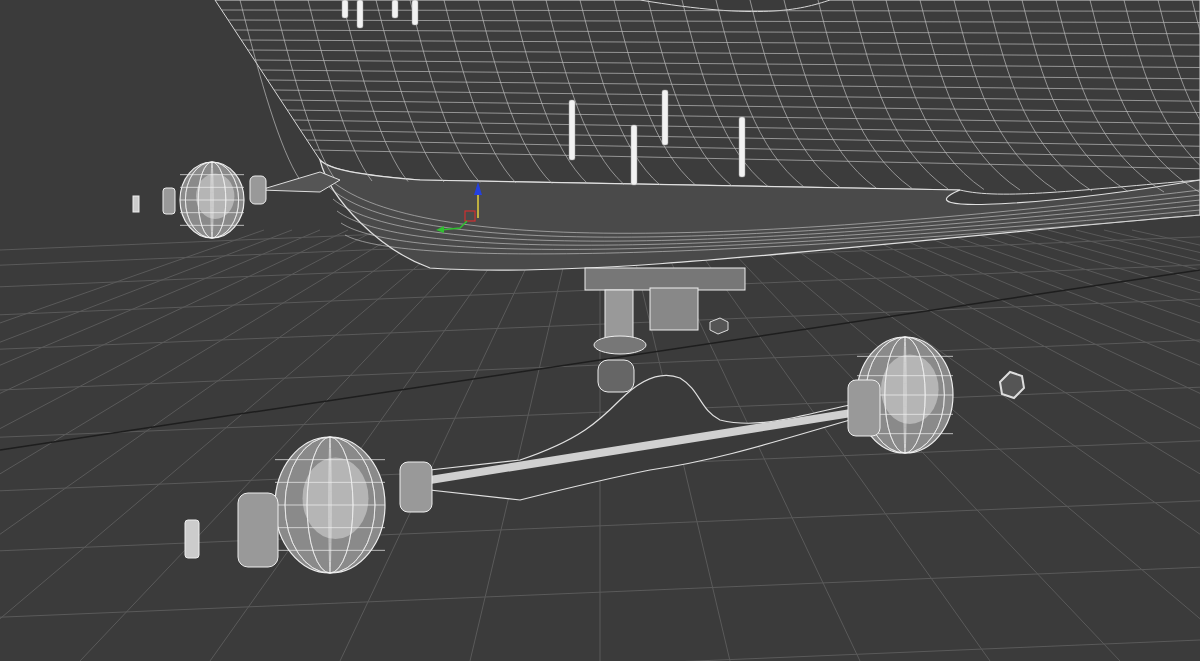 Image resolution: width=1200 pixels, height=661 pixels. I want to click on transform-gizmo-icon, so click(459, 207).